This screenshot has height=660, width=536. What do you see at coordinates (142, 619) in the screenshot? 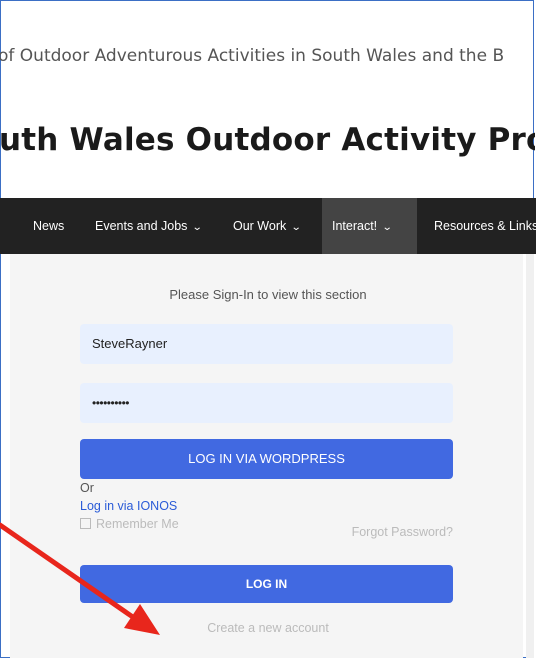
I see `arrow-head` at bounding box center [142, 619].